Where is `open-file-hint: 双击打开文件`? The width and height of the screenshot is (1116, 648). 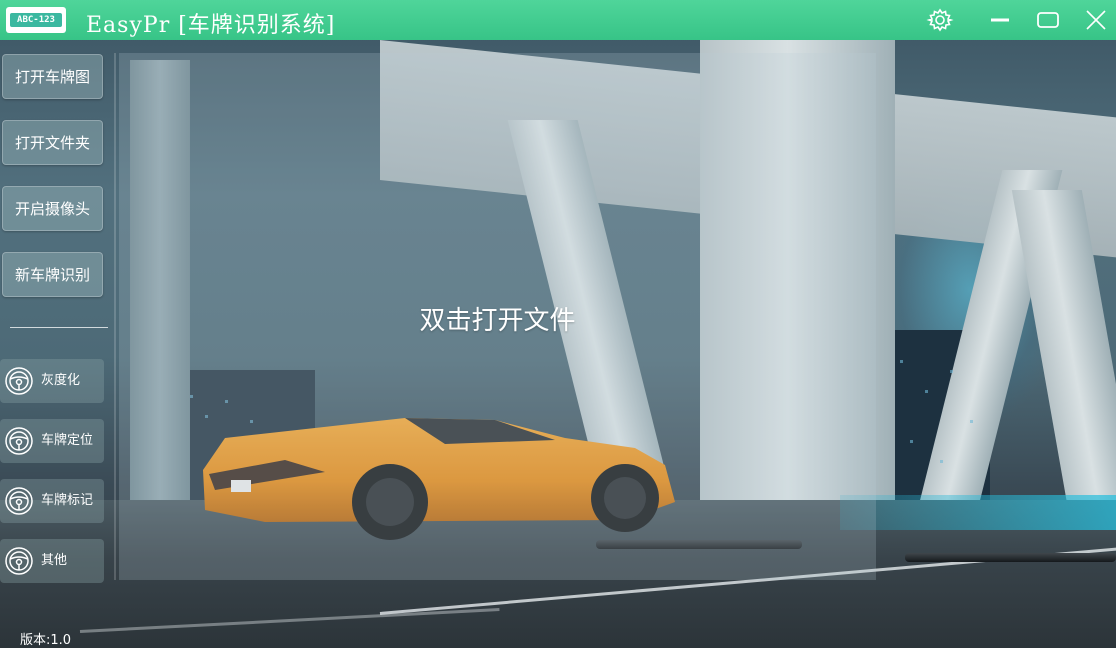 open-file-hint: 双击打开文件 is located at coordinates (497, 321).